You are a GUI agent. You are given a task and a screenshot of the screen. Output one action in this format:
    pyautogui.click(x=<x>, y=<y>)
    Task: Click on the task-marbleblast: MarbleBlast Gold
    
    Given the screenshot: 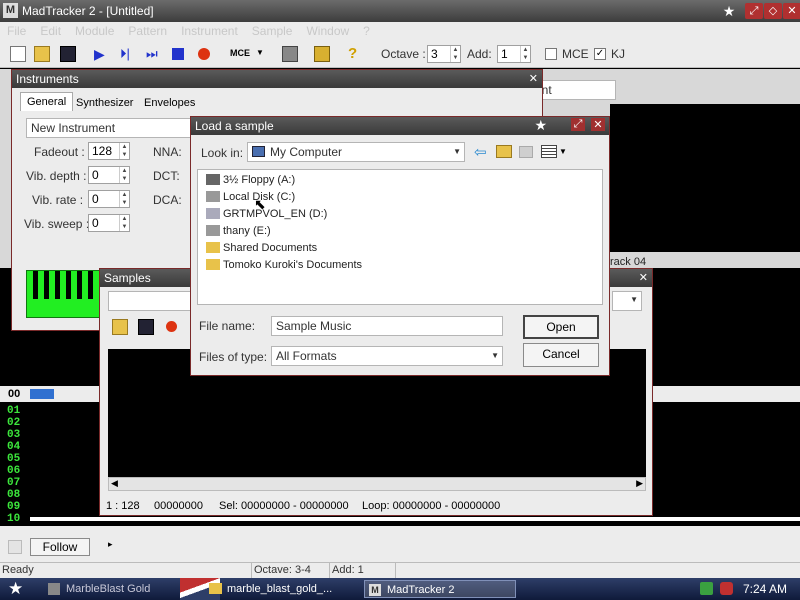 What is the action you would take?
    pyautogui.click(x=122, y=589)
    